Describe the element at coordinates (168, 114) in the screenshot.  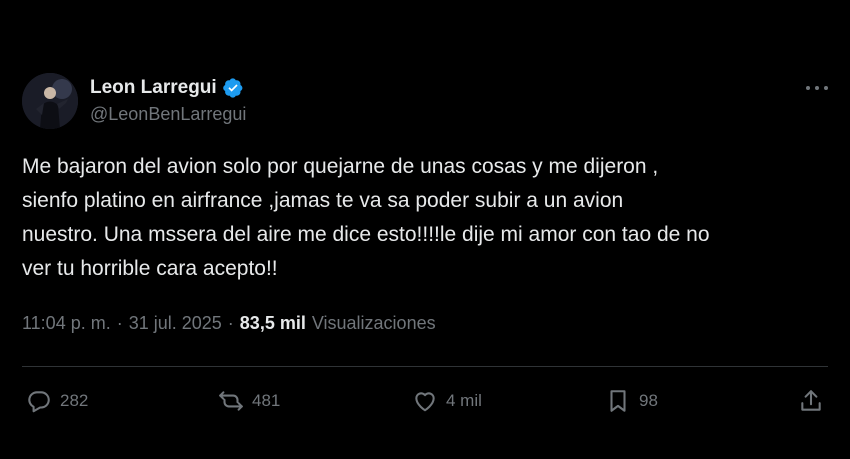
I see `author-handle: @LeonBenLarregui` at that location.